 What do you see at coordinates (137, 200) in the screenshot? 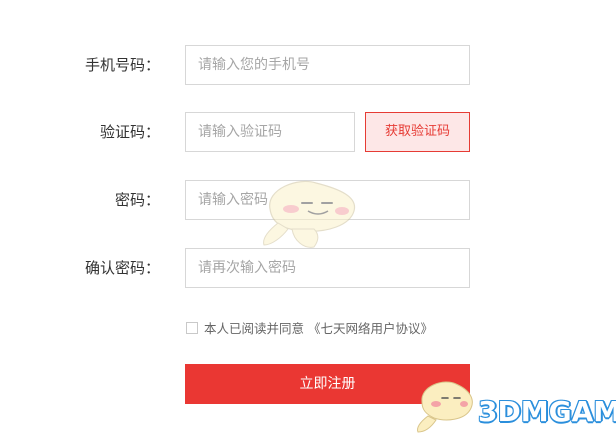
I see `password-label: 密码：` at bounding box center [137, 200].